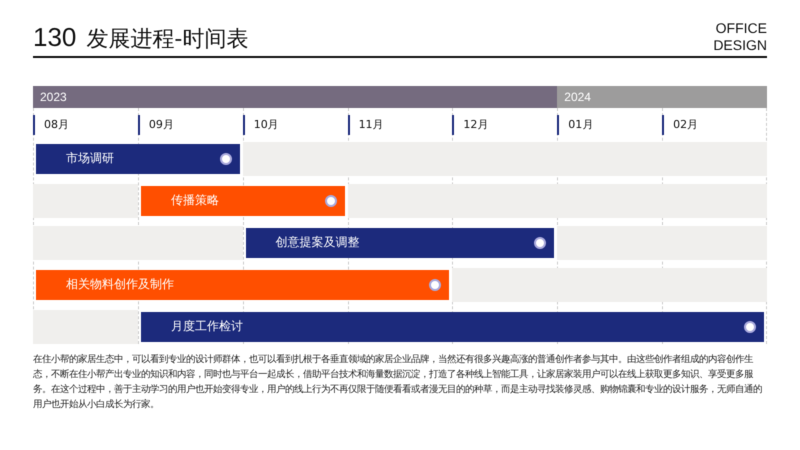 Image resolution: width=800 pixels, height=450 pixels. I want to click on year-bar: 2024, so click(662, 97).